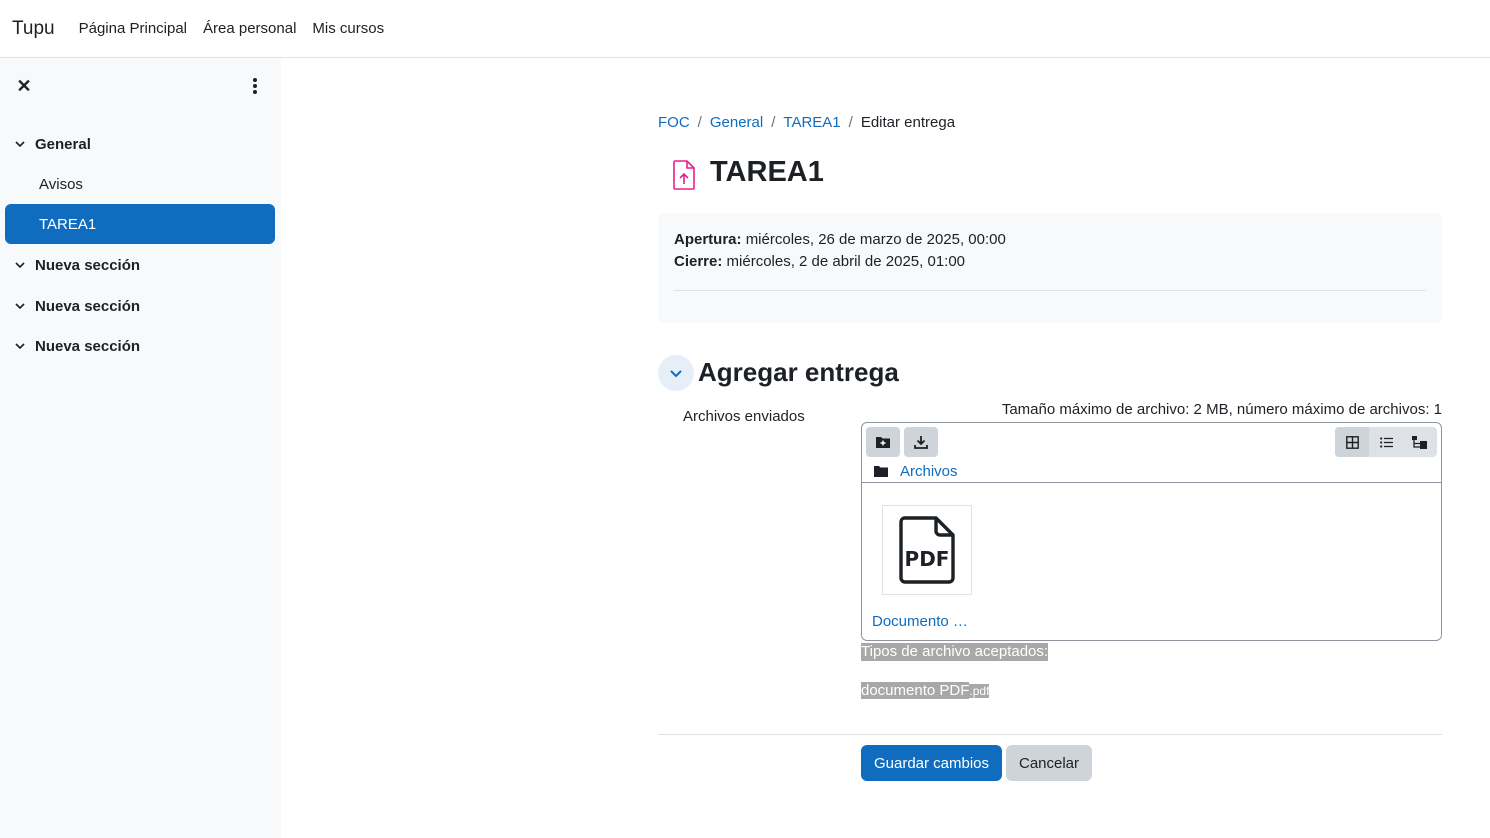 The image size is (1490, 838). I want to click on view-icons-button, so click(1352, 442).